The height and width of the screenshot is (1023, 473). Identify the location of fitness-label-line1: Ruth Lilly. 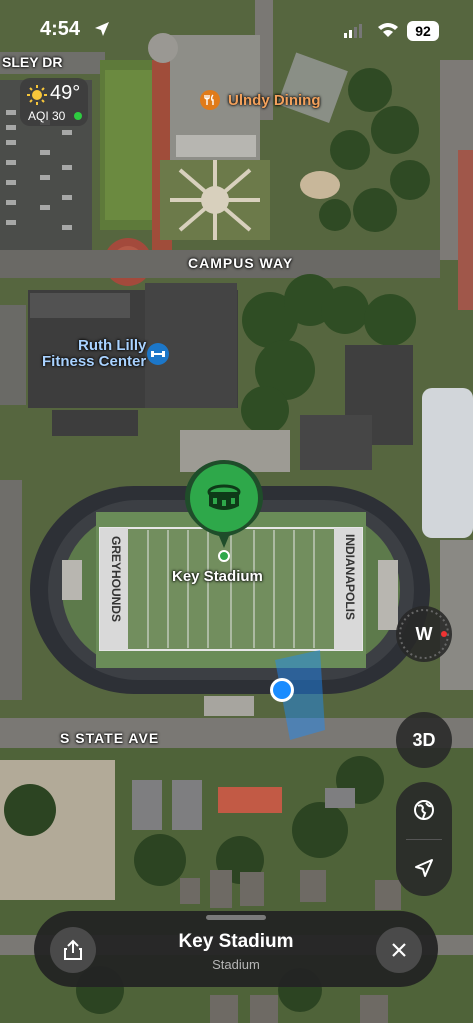
(112, 345).